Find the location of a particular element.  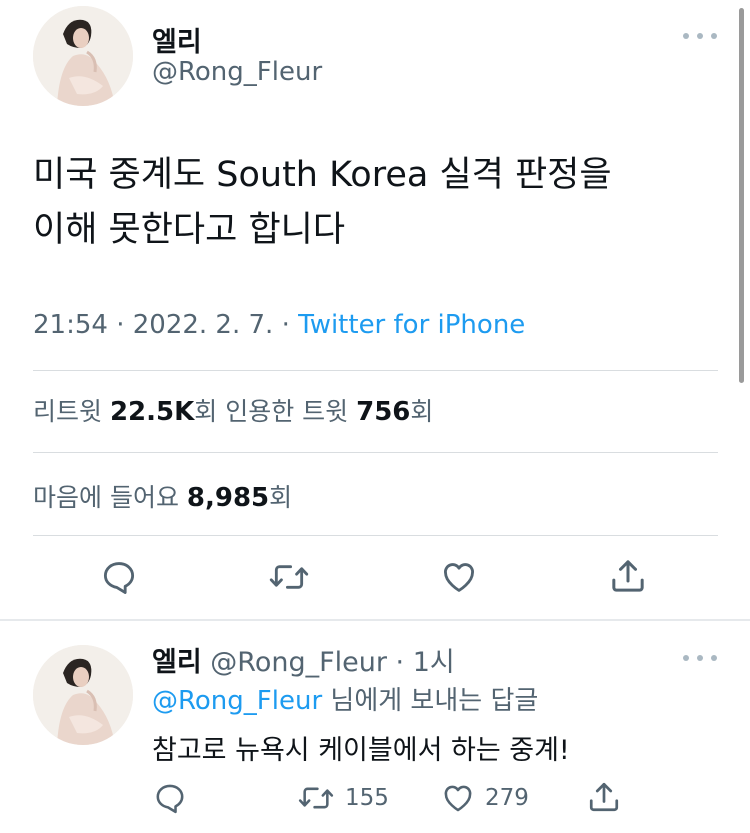

likes-stats: 마음에 들어요 8,985회 is located at coordinates (162, 496).